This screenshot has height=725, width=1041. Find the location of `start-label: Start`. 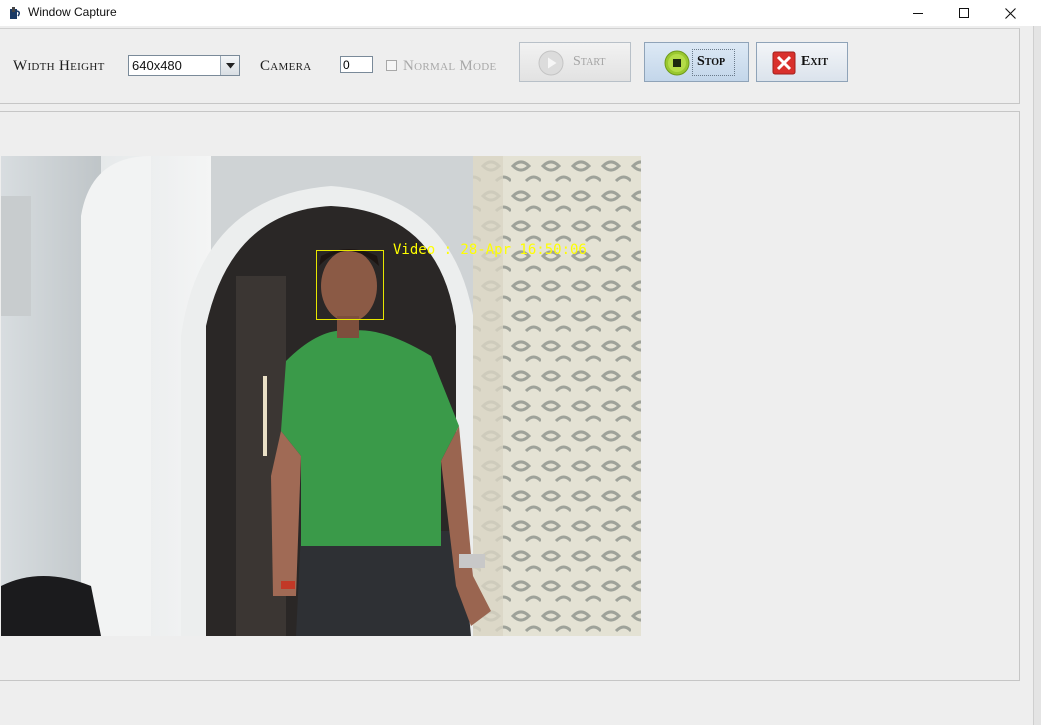

start-label: Start is located at coordinates (589, 61).